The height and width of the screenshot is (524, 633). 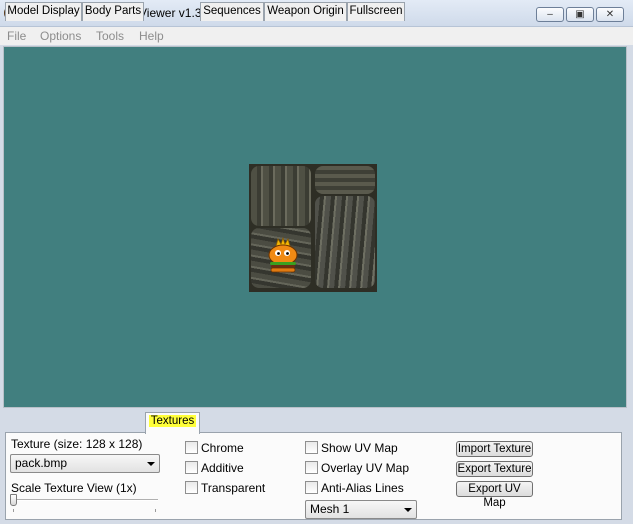 I want to click on tab-fullscreen: Fullscreen, so click(x=376, y=11).